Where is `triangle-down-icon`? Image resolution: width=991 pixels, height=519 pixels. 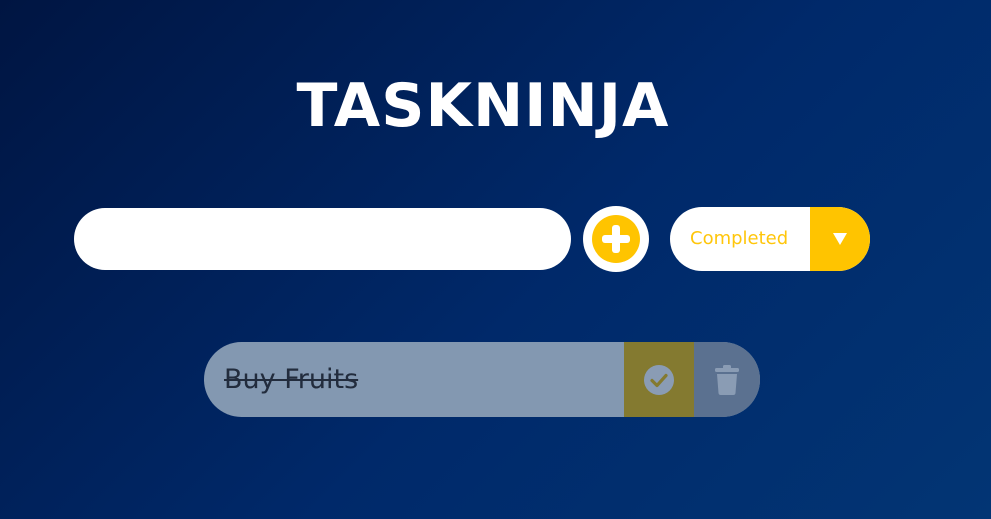
triangle-down-icon is located at coordinates (840, 239).